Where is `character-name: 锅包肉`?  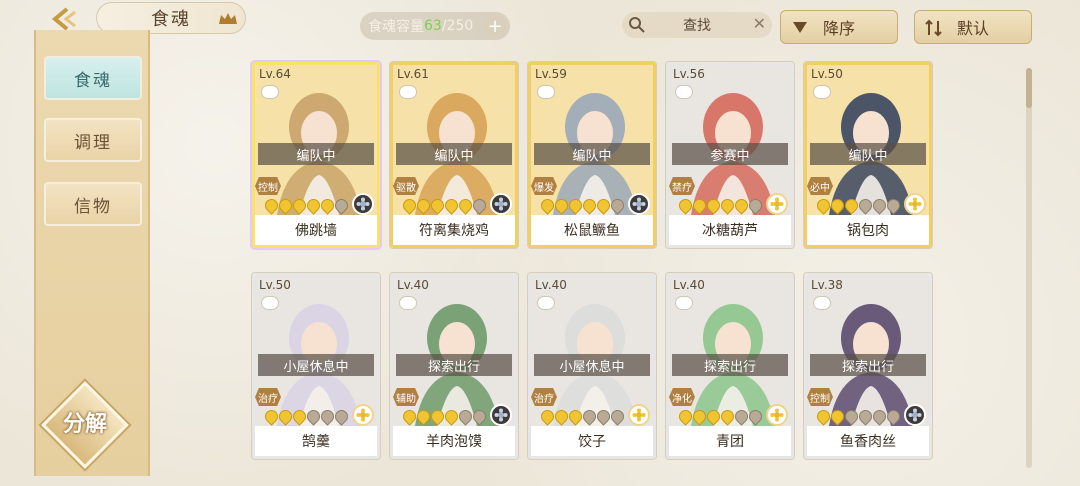
character-name: 锅包肉 is located at coordinates (868, 230).